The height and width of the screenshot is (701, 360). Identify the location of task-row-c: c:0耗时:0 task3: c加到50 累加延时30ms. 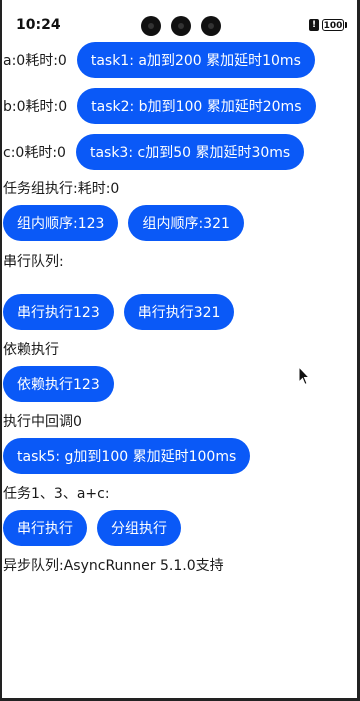
(154, 152).